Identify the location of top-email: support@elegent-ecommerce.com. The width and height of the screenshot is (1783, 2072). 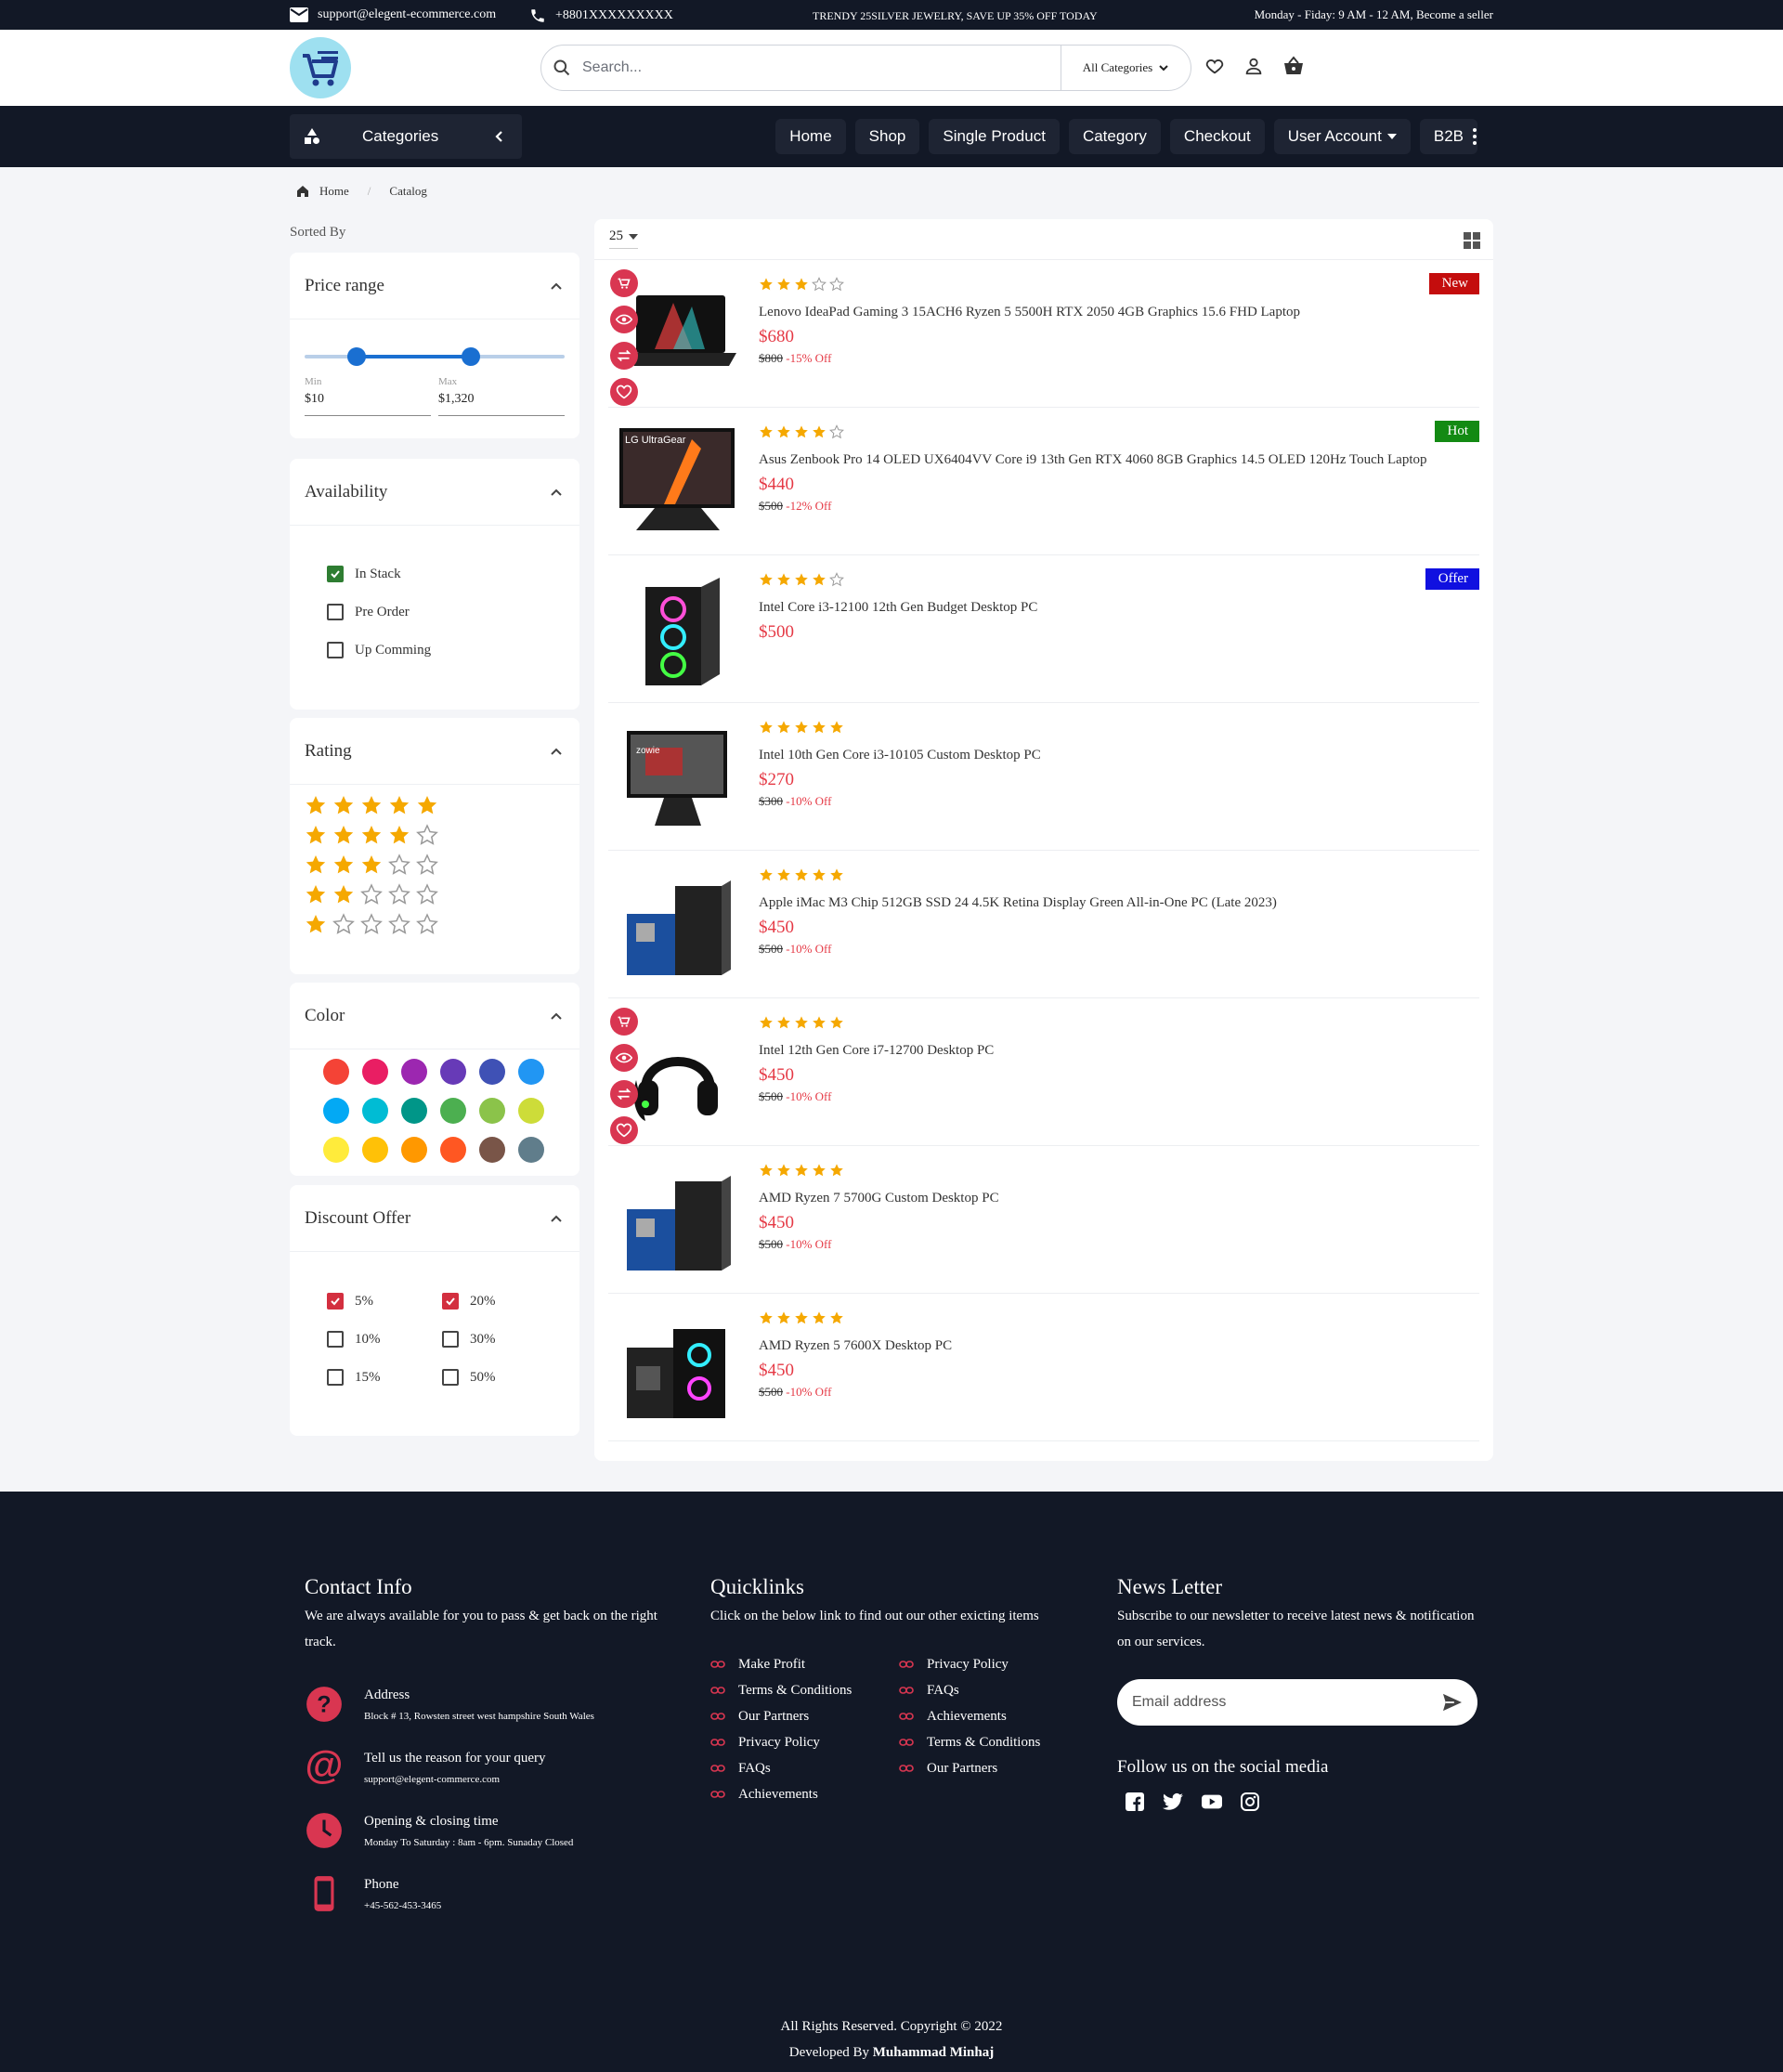
(393, 14).